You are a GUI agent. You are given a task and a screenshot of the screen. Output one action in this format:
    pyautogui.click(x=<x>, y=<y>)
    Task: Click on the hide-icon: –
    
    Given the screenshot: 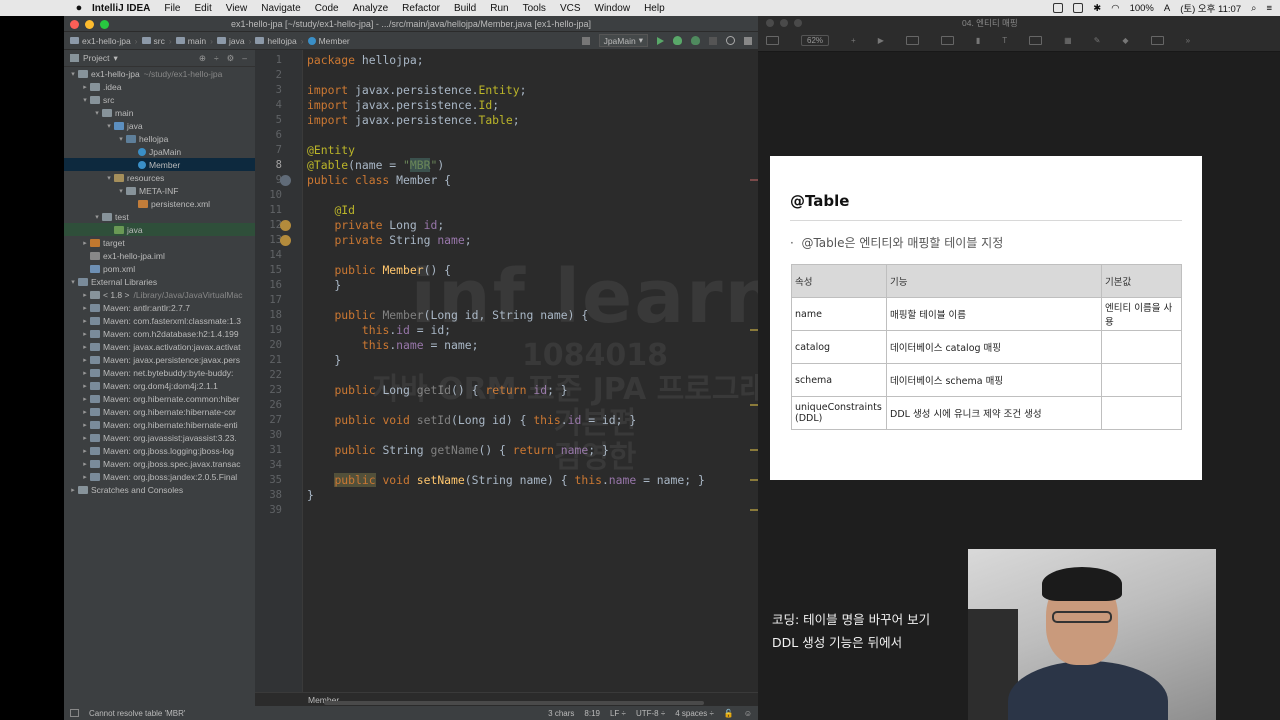 What is the action you would take?
    pyautogui.click(x=244, y=58)
    